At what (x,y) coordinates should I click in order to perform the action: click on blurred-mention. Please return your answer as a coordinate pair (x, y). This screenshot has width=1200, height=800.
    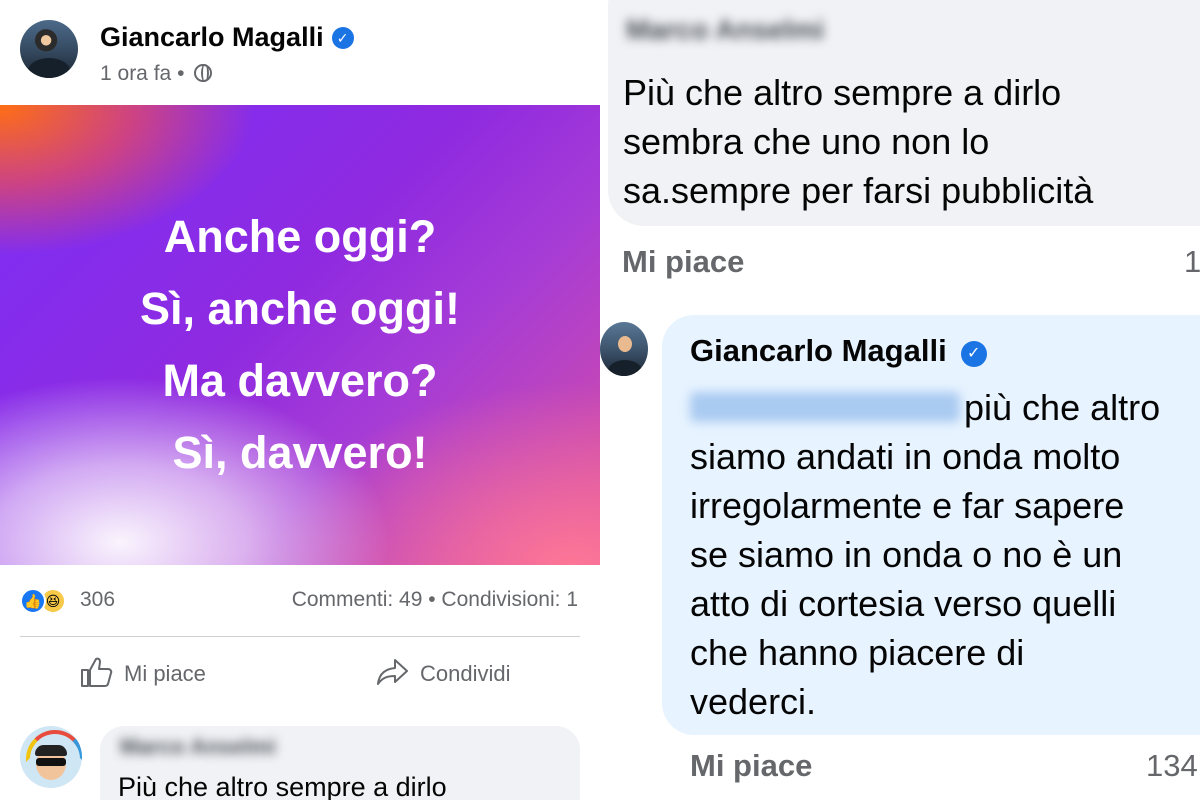
    Looking at the image, I should click on (825, 407).